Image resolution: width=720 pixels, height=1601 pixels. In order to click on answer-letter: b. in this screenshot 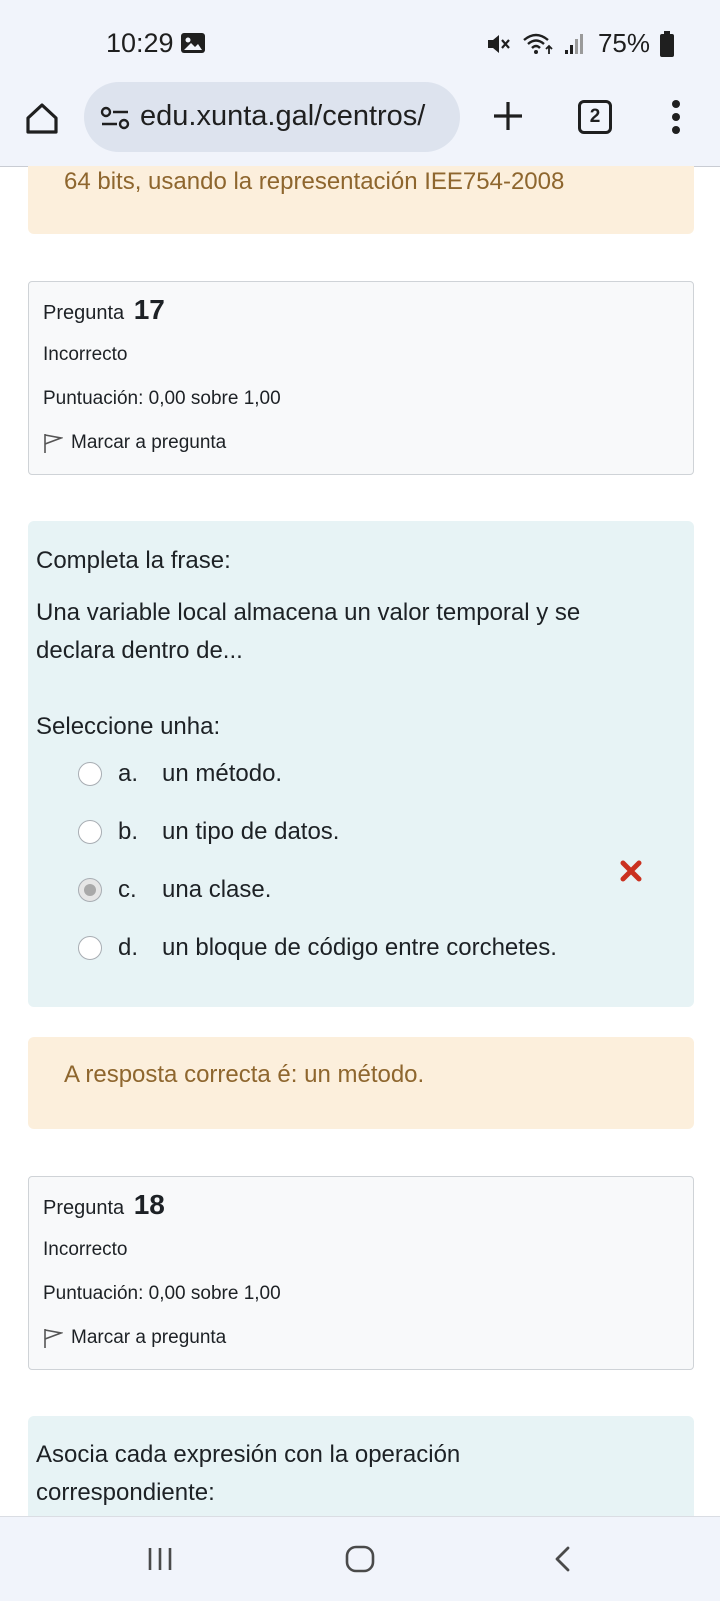, I will do `click(128, 831)`.